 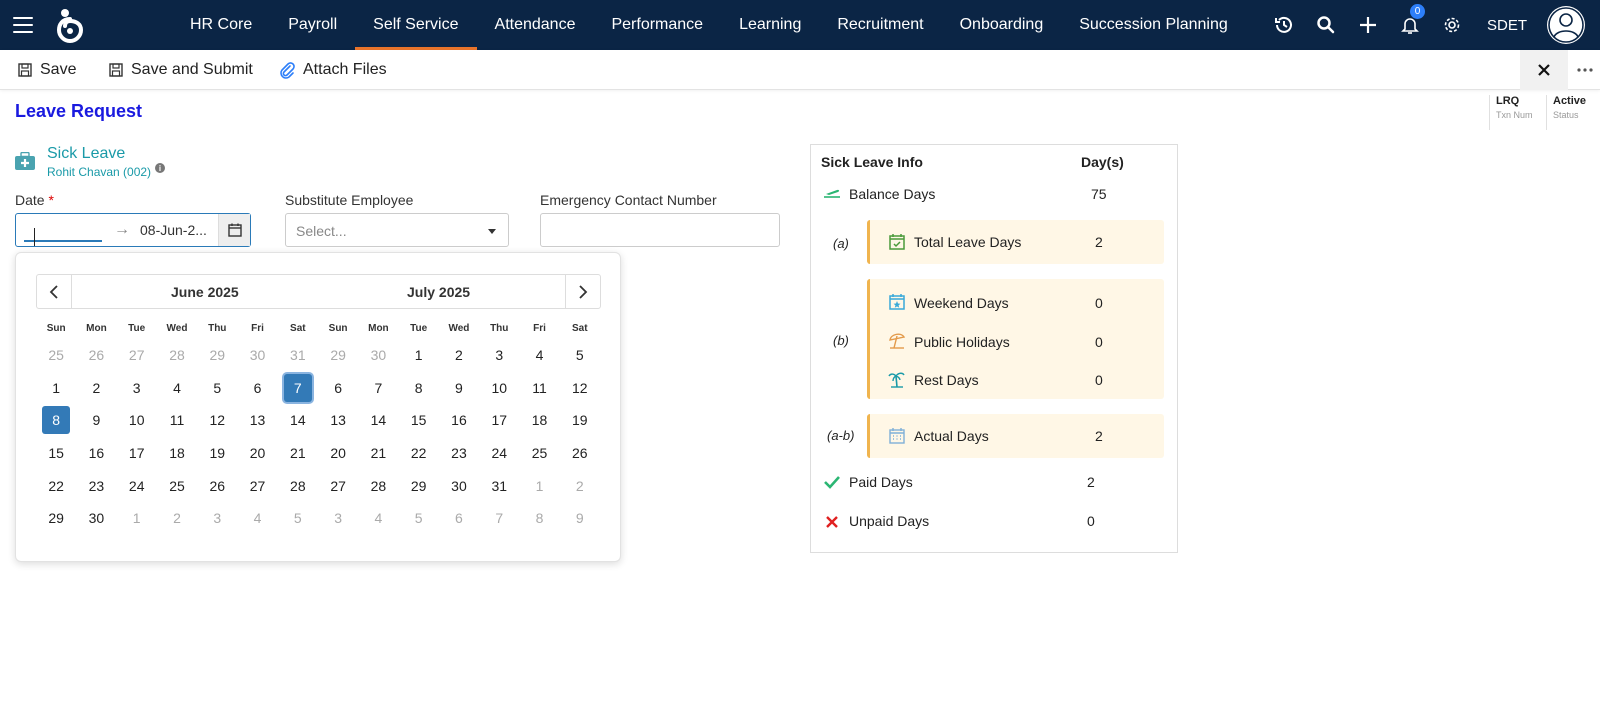 I want to click on nav-item-learning: Learning, so click(x=770, y=25).